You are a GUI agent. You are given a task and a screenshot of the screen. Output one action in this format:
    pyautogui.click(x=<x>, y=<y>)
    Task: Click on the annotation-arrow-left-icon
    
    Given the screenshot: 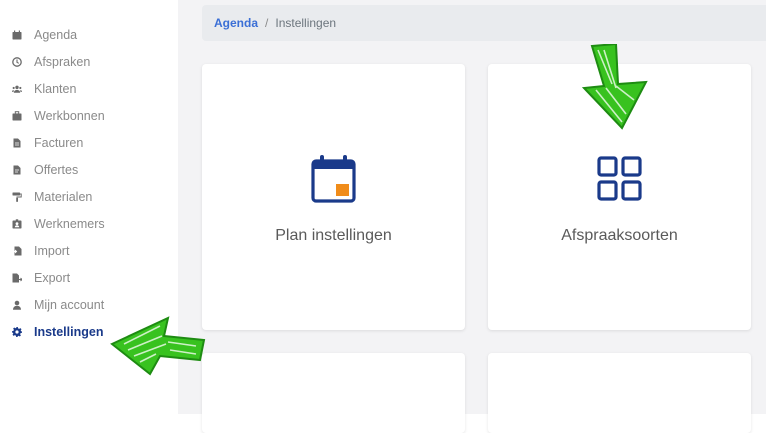 What is the action you would take?
    pyautogui.click(x=158, y=346)
    